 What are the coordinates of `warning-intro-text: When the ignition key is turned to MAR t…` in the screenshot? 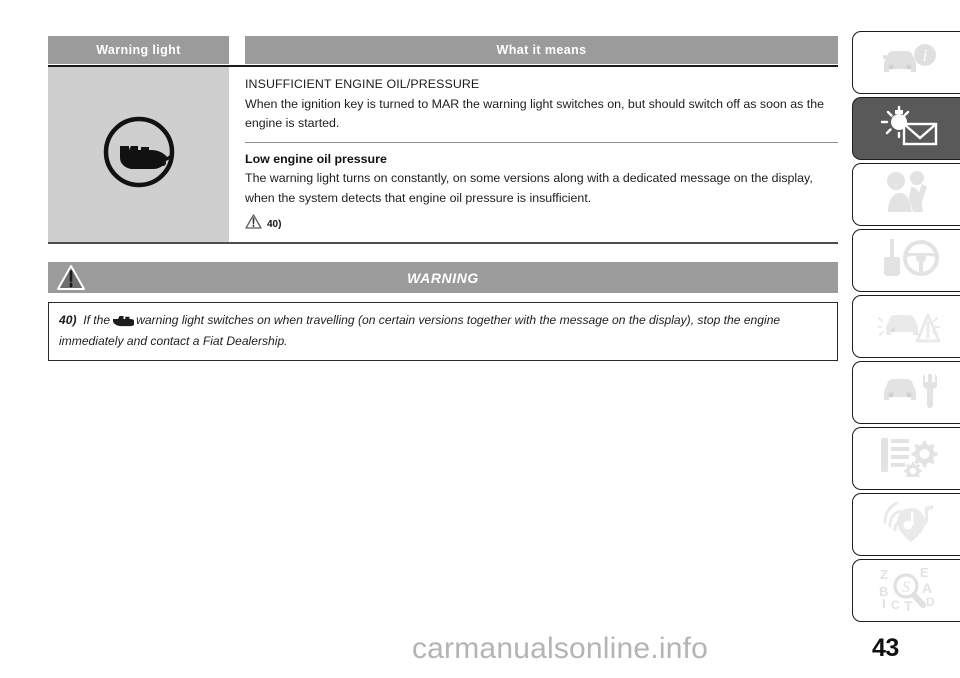 It's located at (535, 113).